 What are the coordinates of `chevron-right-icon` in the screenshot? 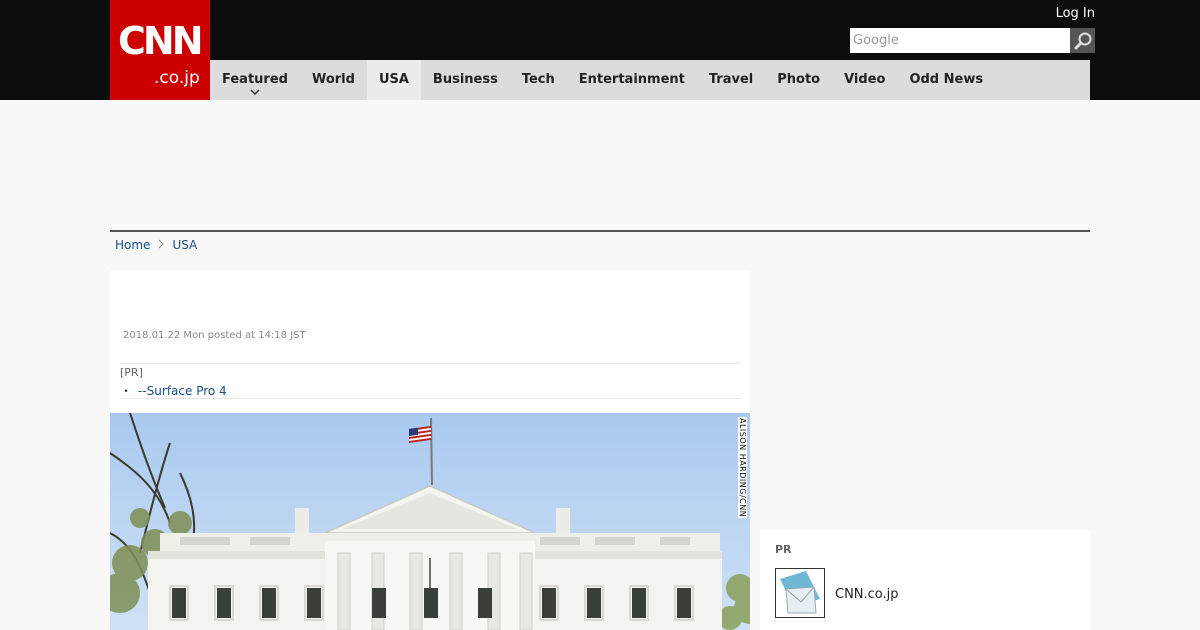 It's located at (161, 245).